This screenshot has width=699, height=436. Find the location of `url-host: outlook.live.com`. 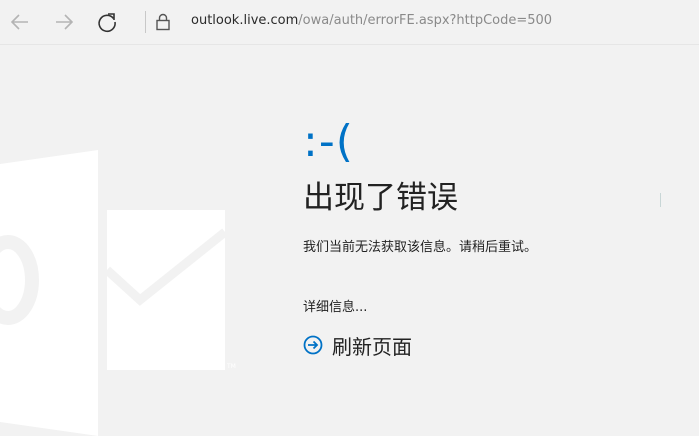

url-host: outlook.live.com is located at coordinates (245, 20).